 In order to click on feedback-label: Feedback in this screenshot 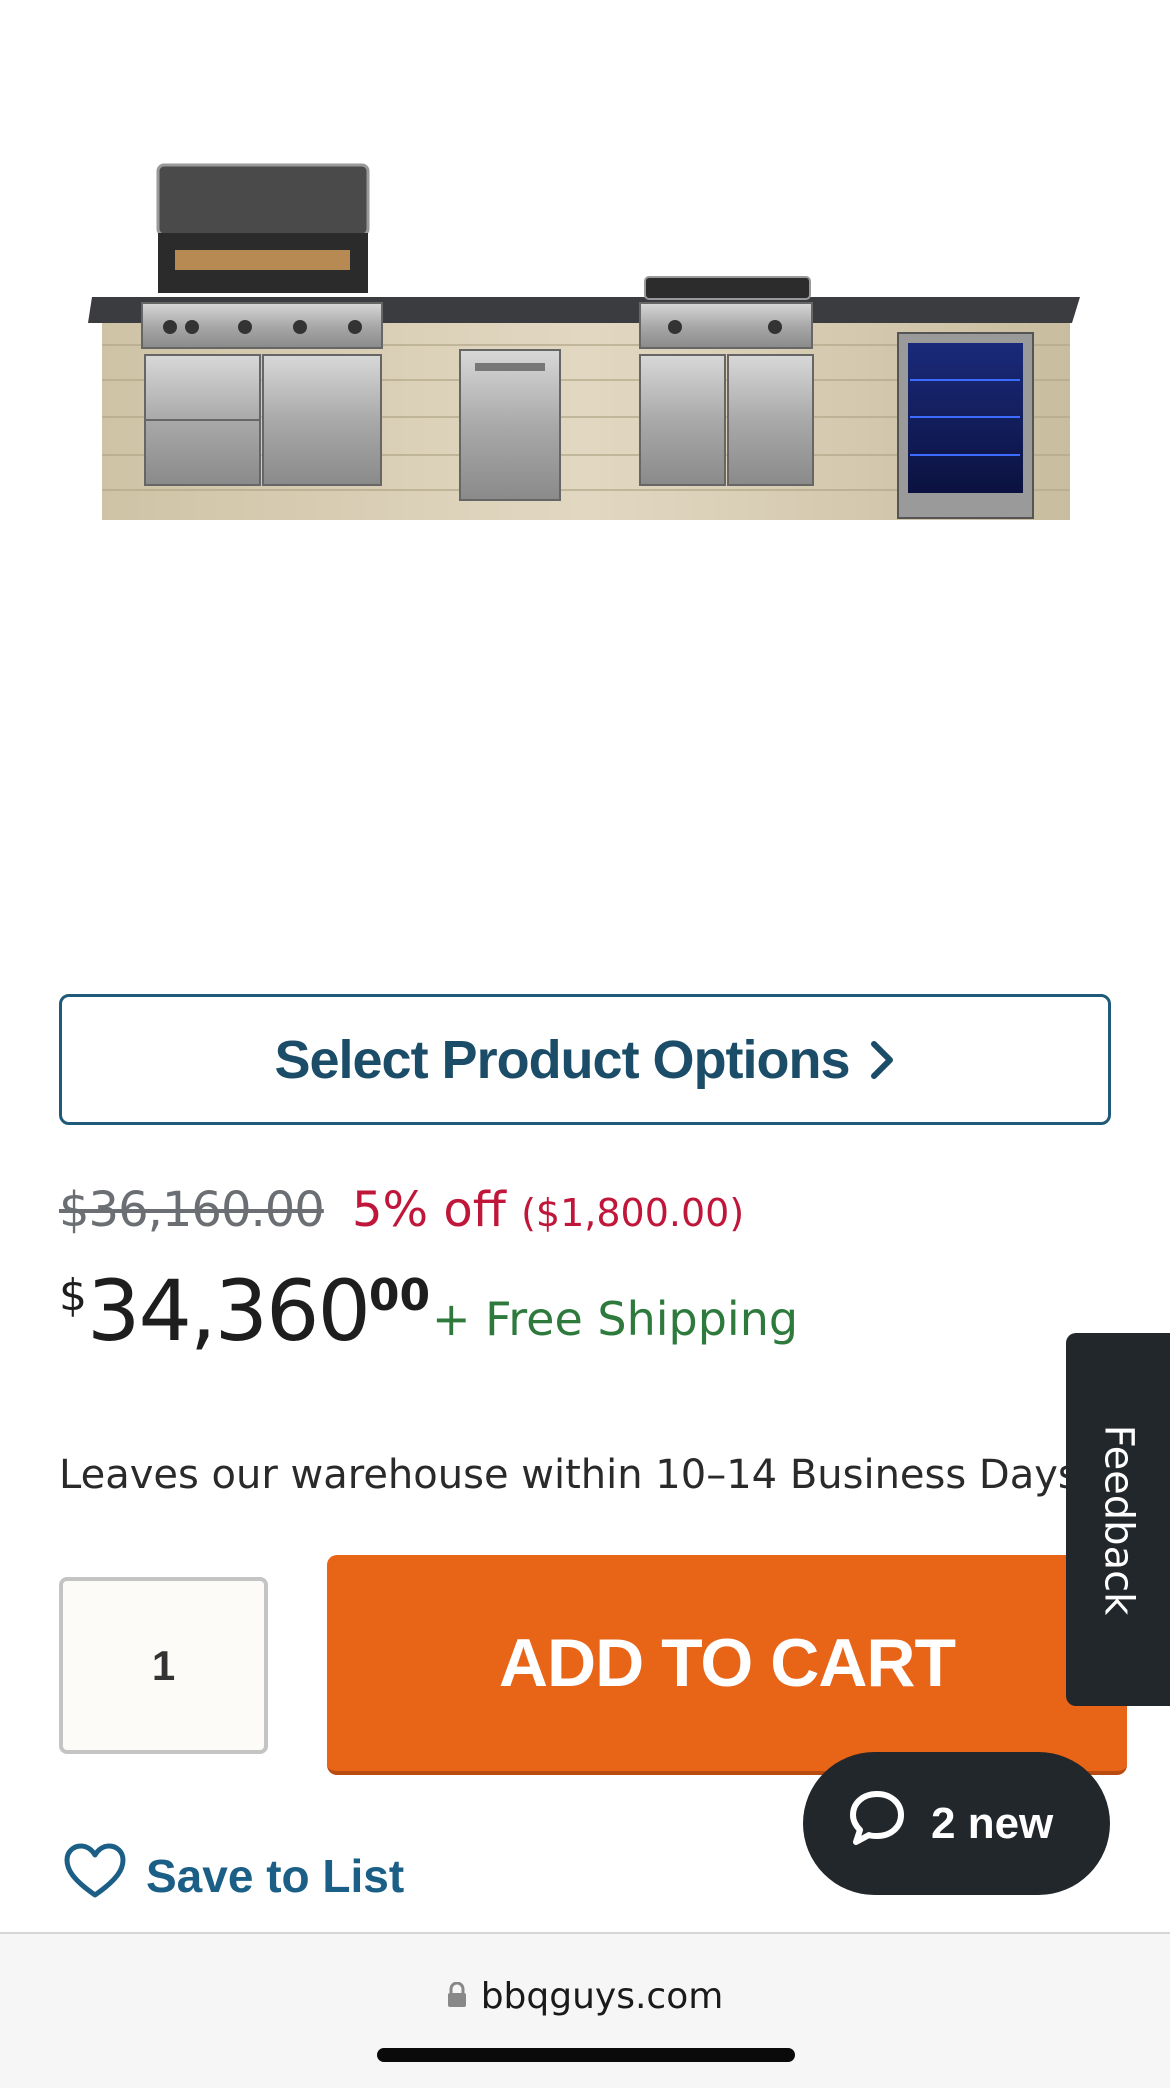, I will do `click(1118, 1519)`.